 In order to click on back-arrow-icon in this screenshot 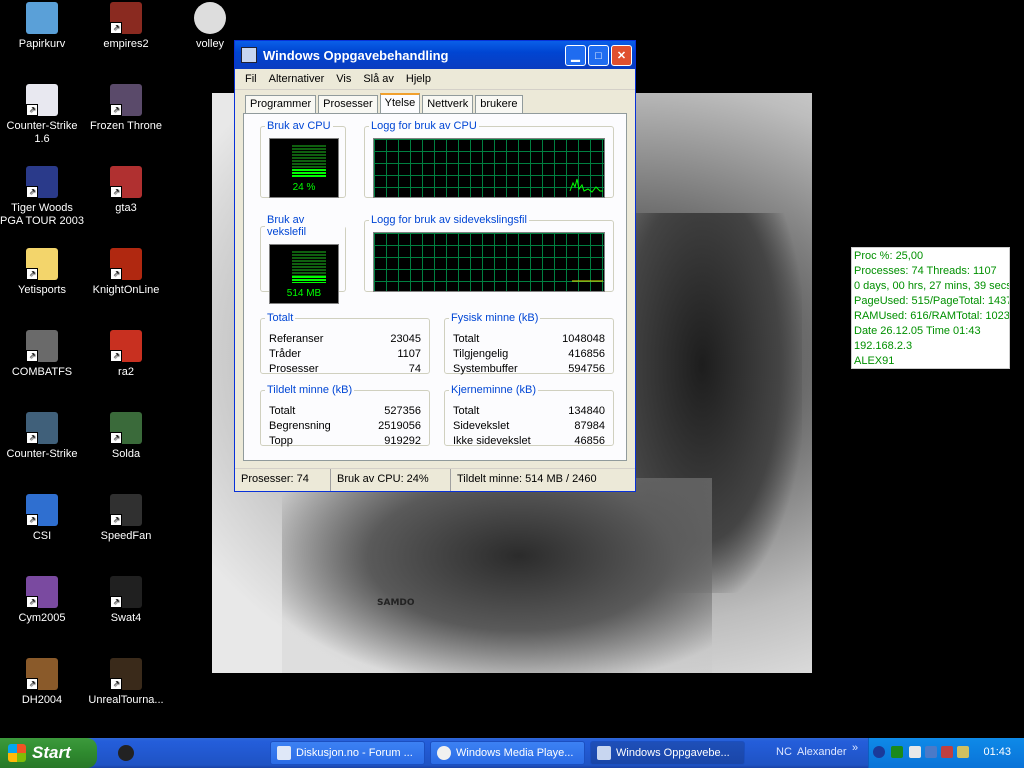, I will do `click(879, 752)`.